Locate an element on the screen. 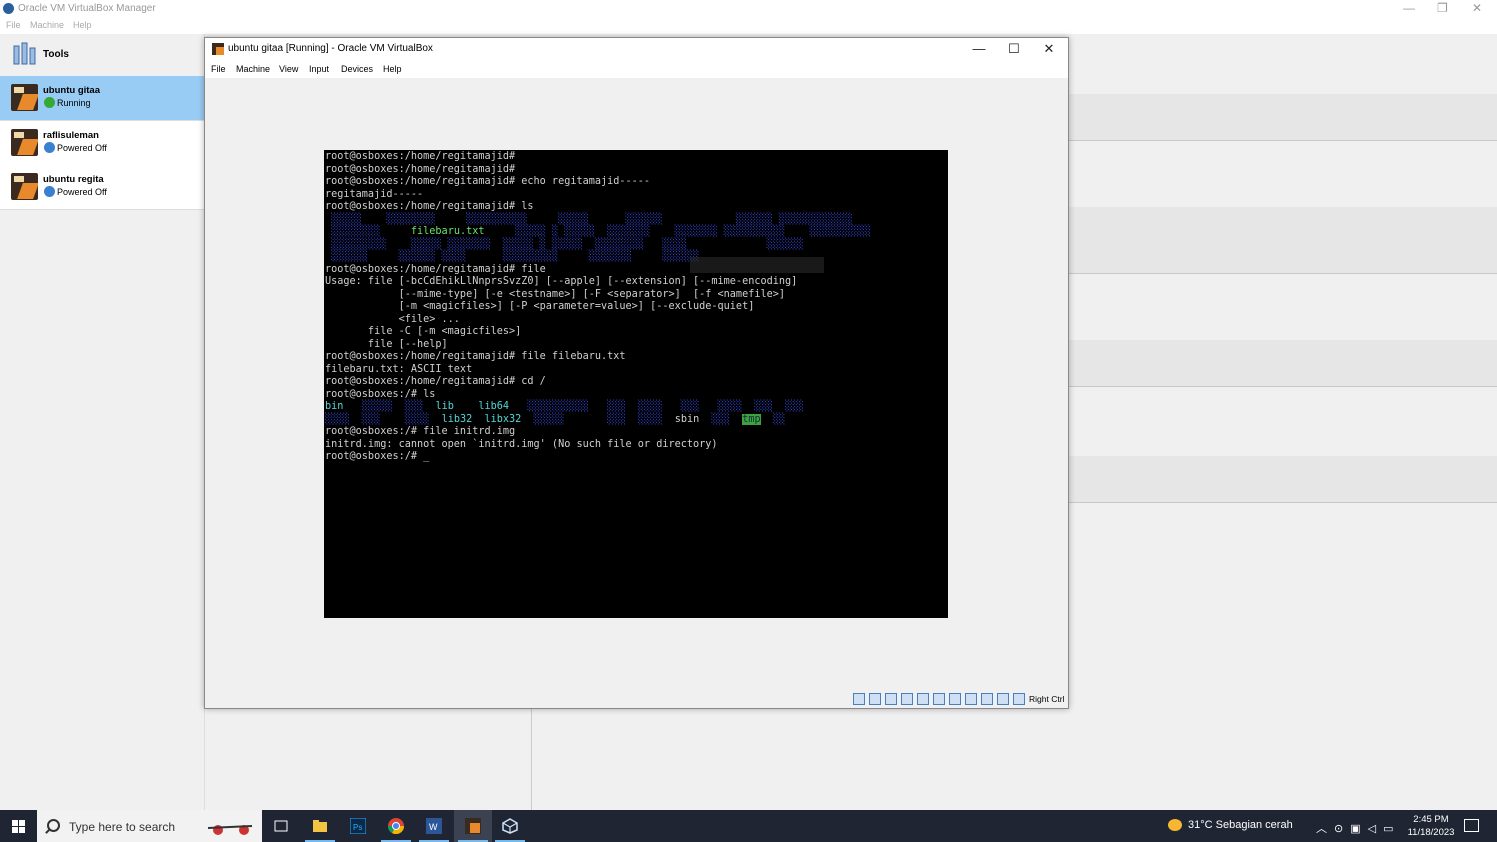 The image size is (1497, 842). manager-menu-file: File is located at coordinates (13, 25).